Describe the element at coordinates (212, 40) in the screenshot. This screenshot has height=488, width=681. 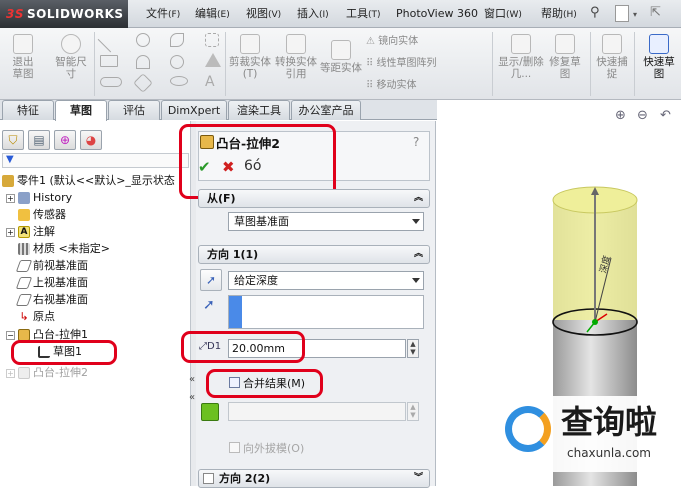
I see `construction-geometry-icon` at that location.